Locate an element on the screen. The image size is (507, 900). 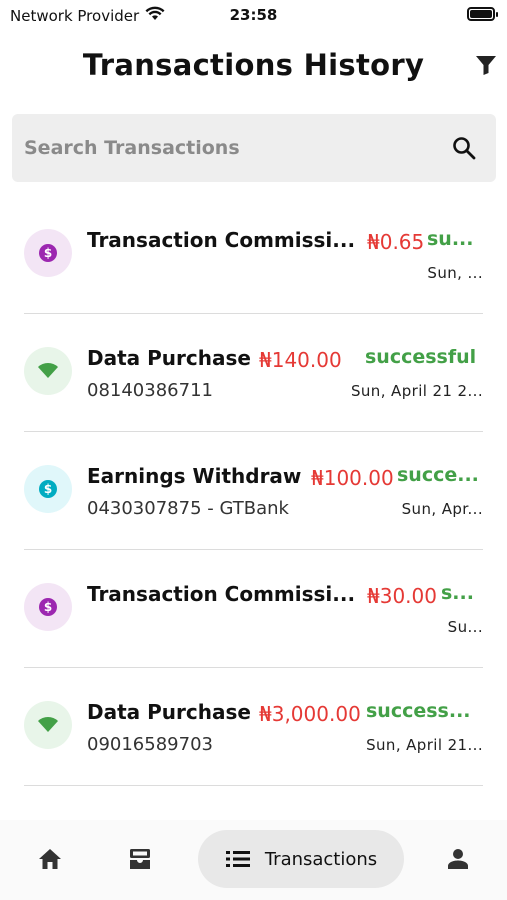
transaction-amount: ₦3,000.00 is located at coordinates (310, 714).